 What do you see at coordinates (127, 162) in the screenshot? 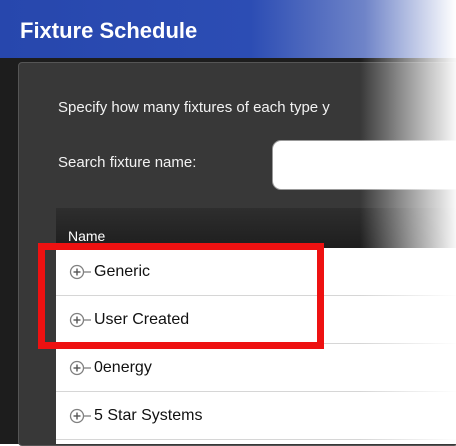
I see `search-label: Search fixture name:` at bounding box center [127, 162].